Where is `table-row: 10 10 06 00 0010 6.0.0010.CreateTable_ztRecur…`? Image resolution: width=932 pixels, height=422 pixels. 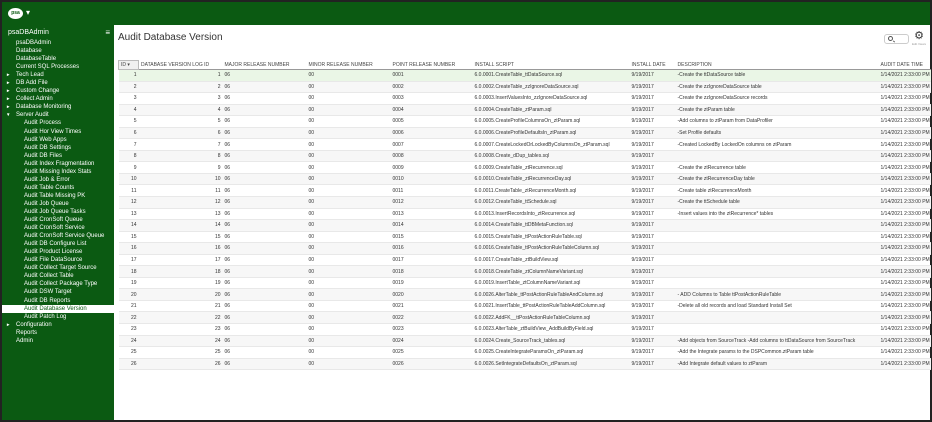
table-row: 10 10 06 00 0010 6.0.0010.CreateTable_ztRecur… is located at coordinates (524, 179).